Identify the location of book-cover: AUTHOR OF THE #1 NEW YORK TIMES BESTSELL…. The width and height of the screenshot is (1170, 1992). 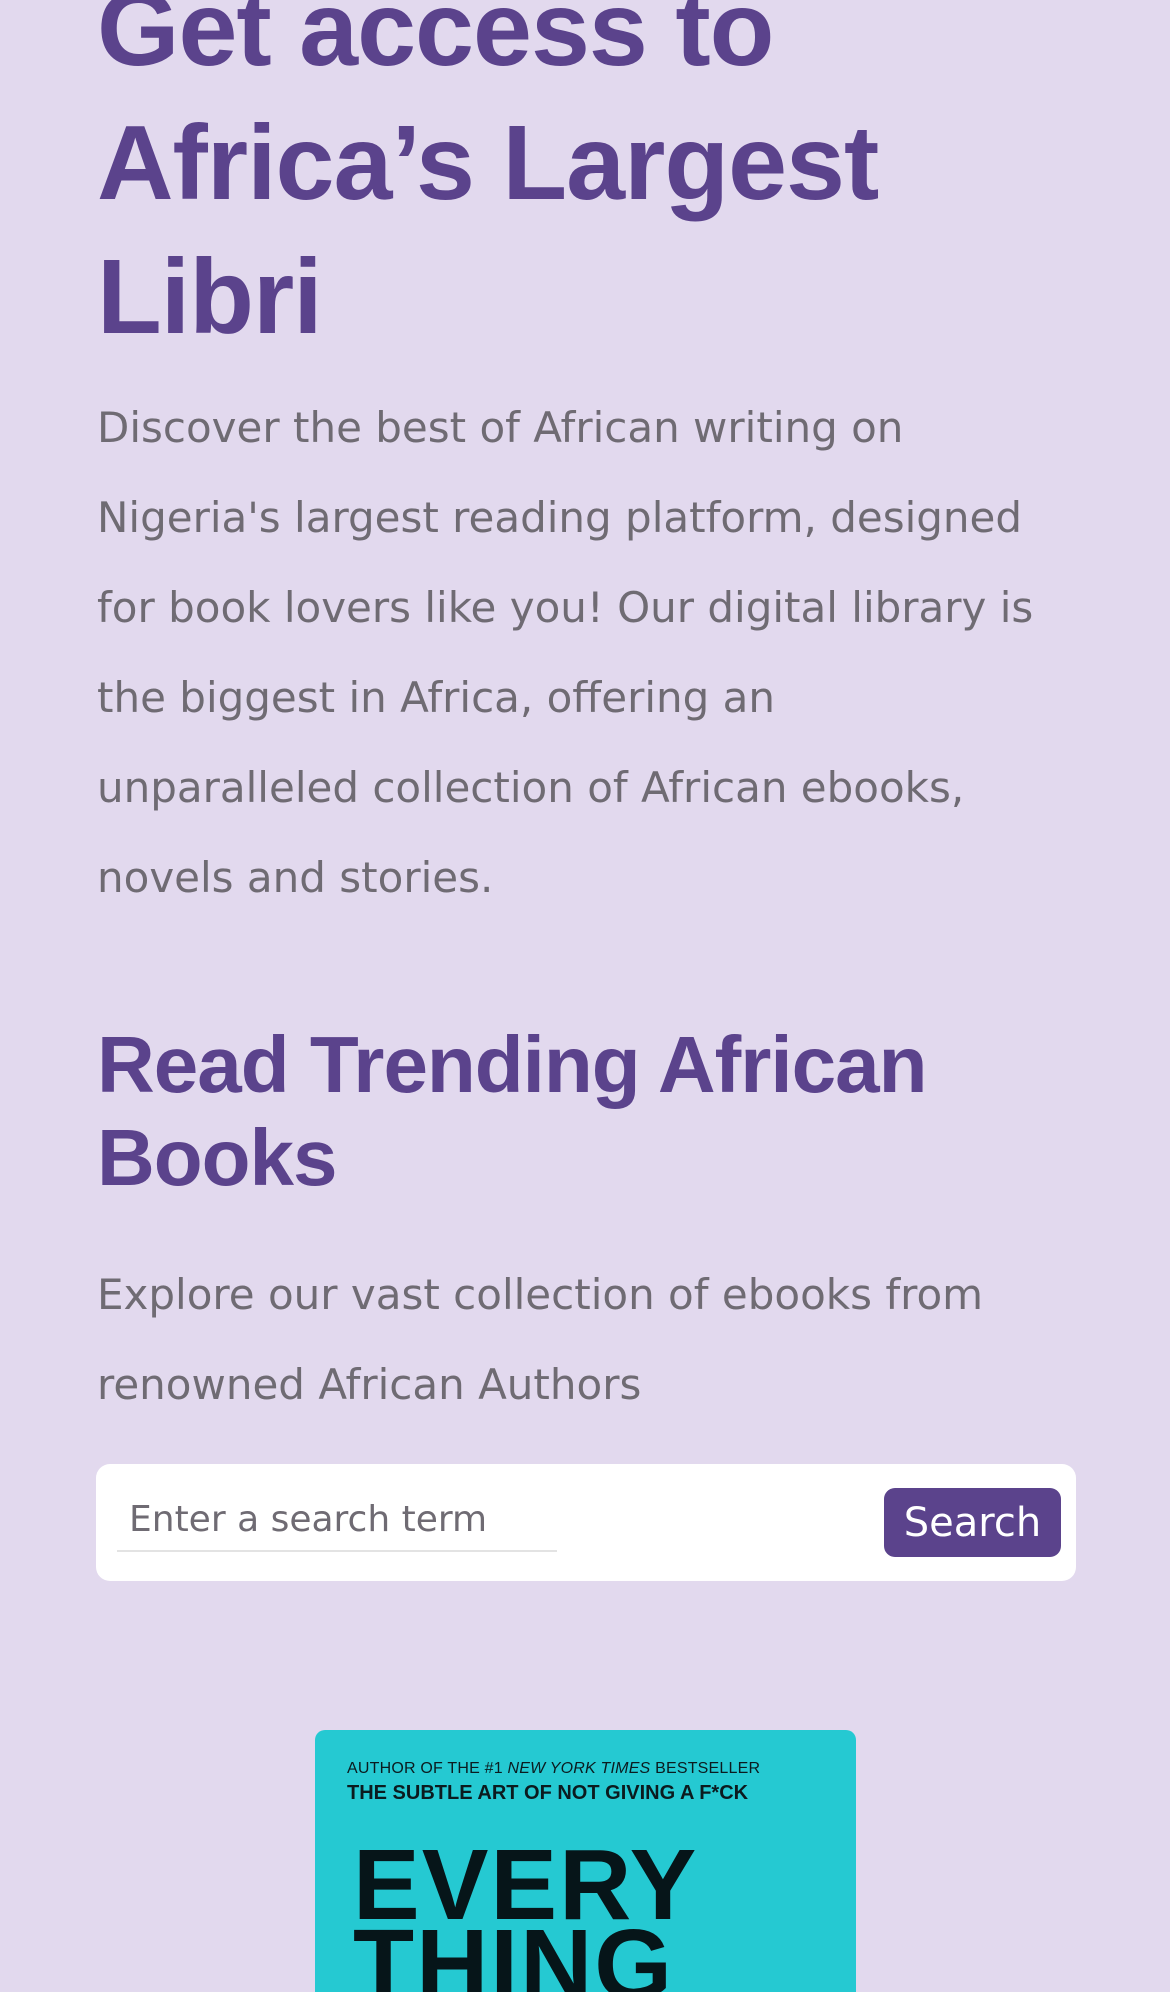
(585, 1861).